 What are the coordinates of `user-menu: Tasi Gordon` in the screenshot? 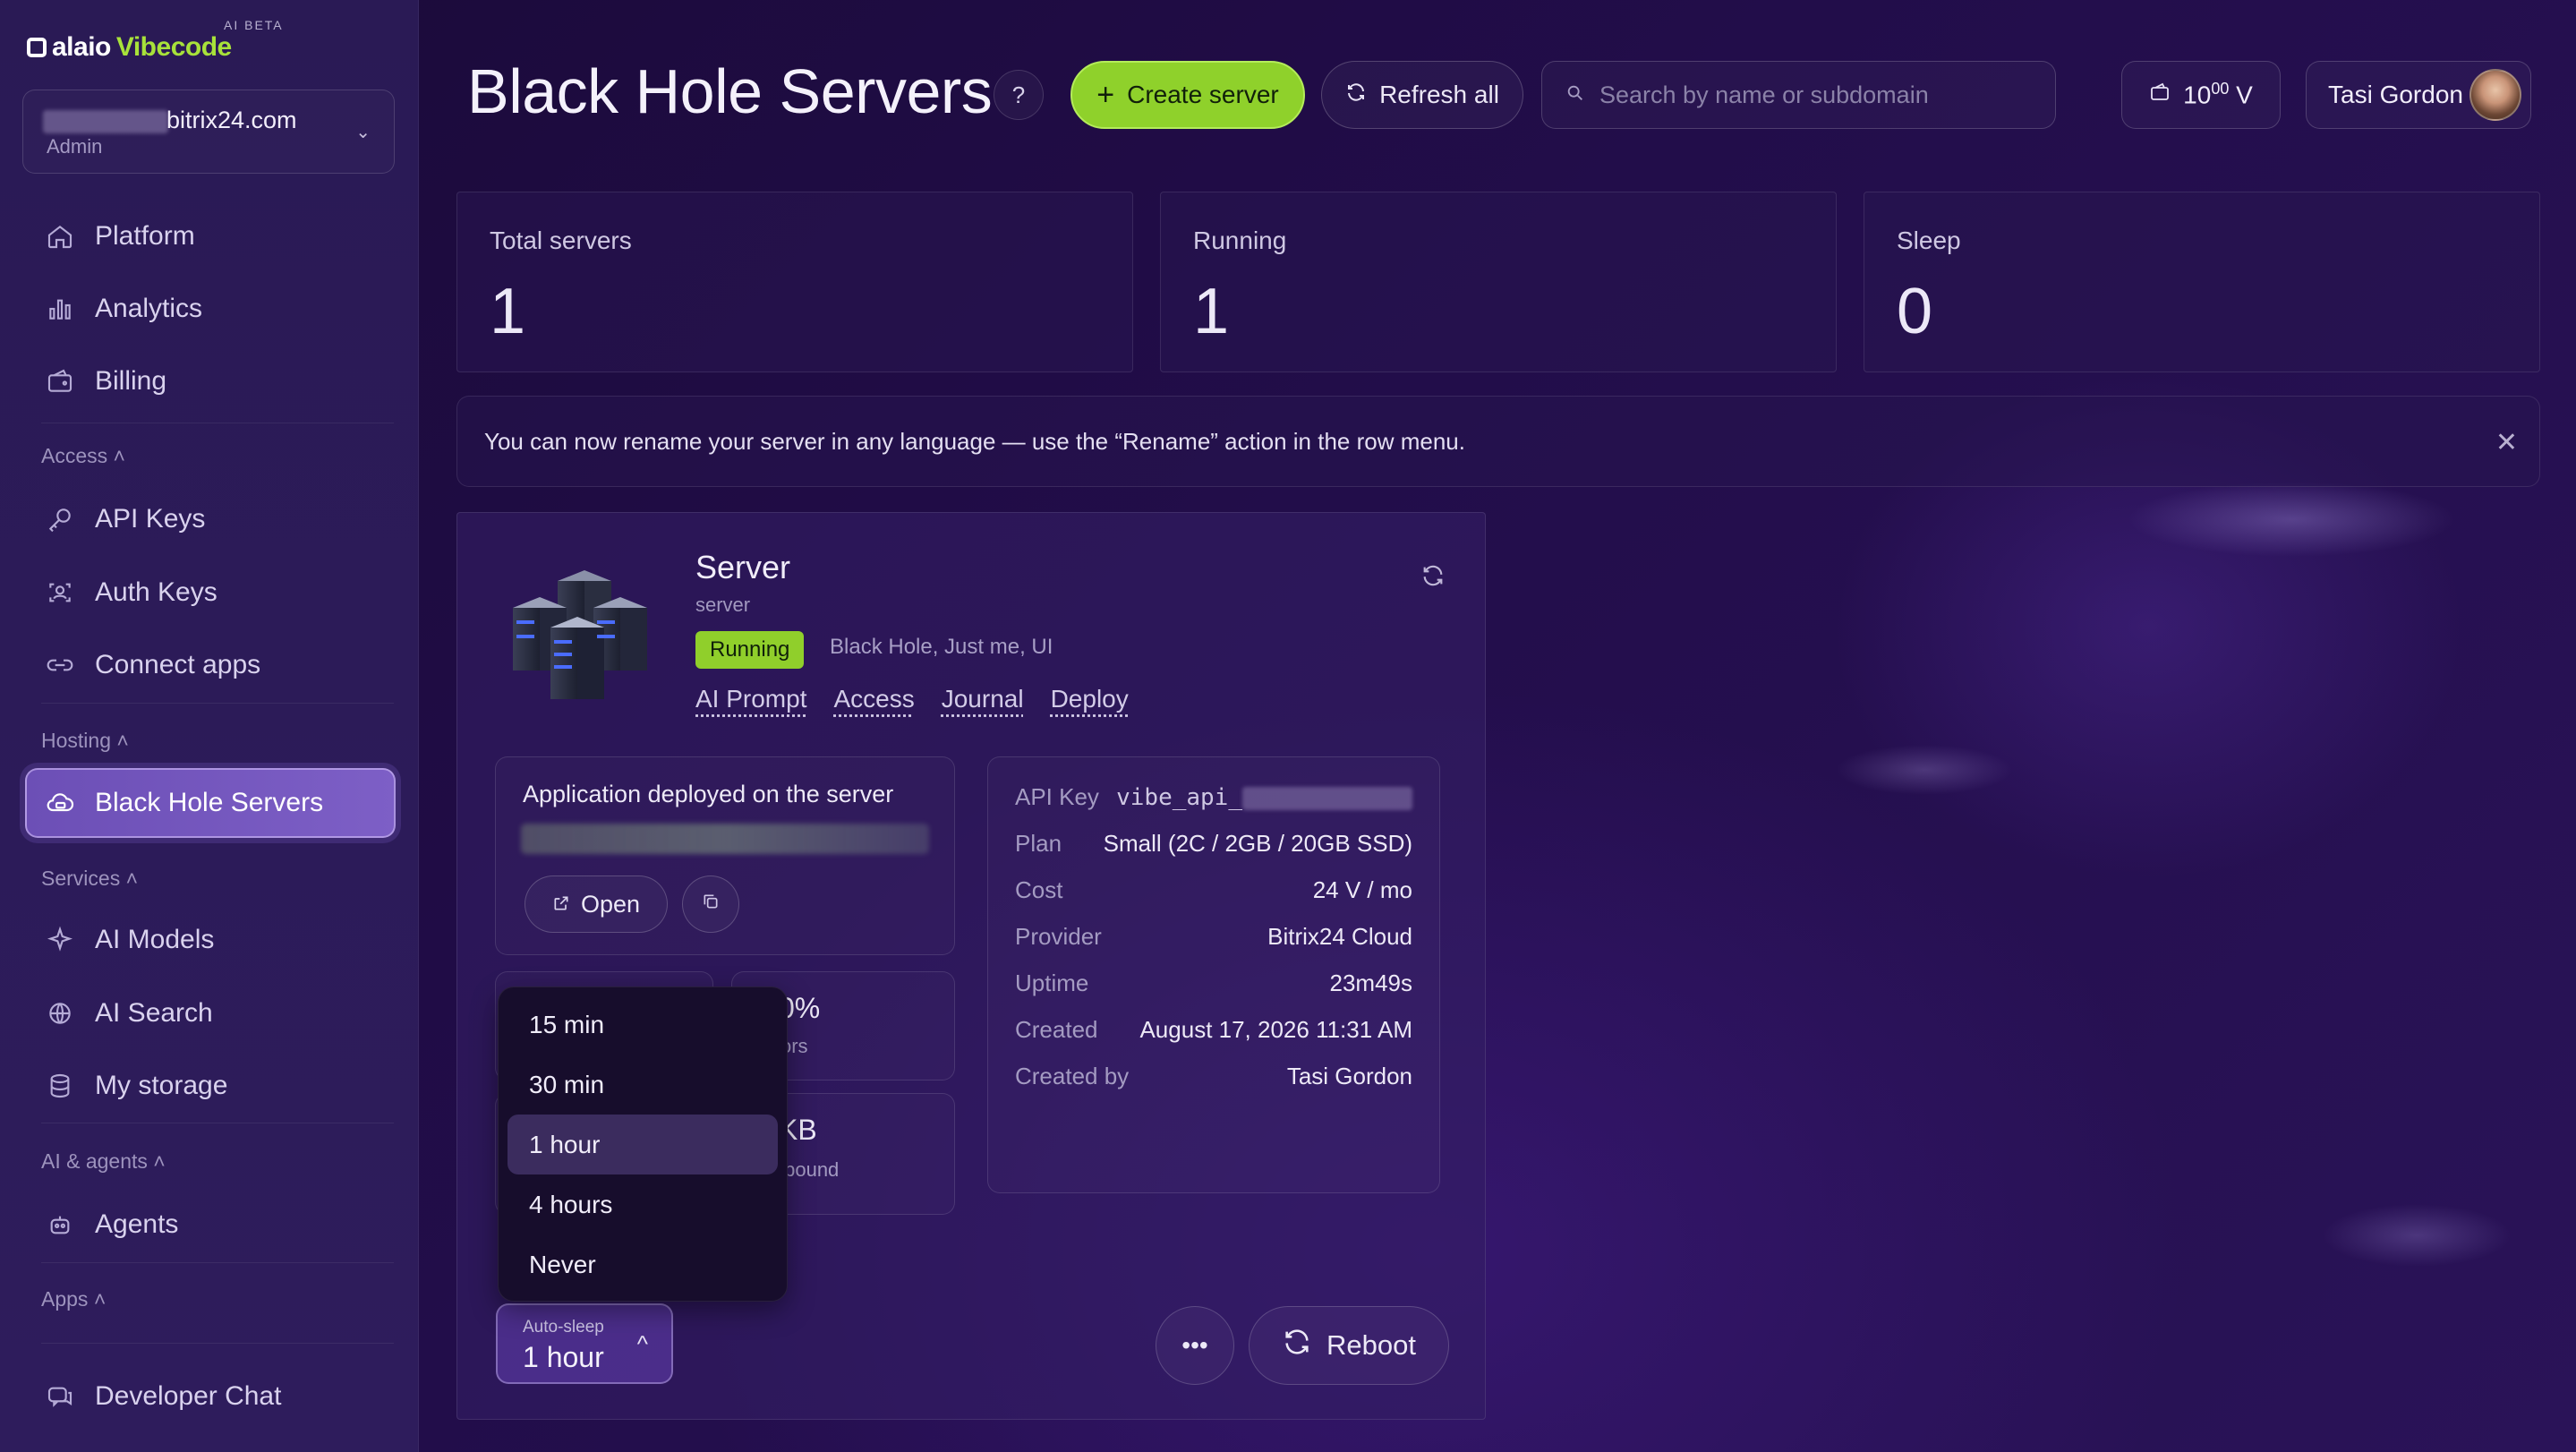 It's located at (2418, 95).